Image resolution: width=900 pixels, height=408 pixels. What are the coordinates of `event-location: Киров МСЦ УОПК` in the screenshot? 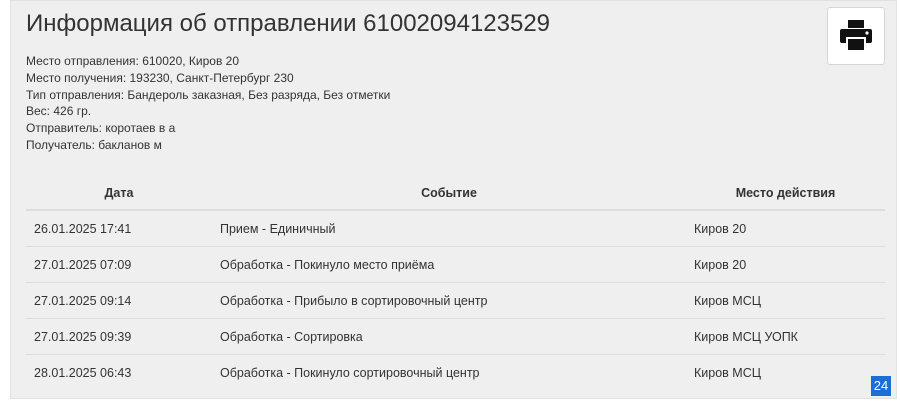 It's located at (785, 336).